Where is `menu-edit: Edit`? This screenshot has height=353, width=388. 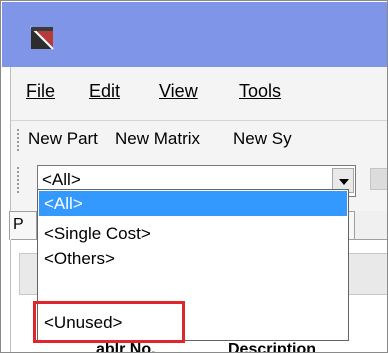
menu-edit: Edit is located at coordinates (104, 91).